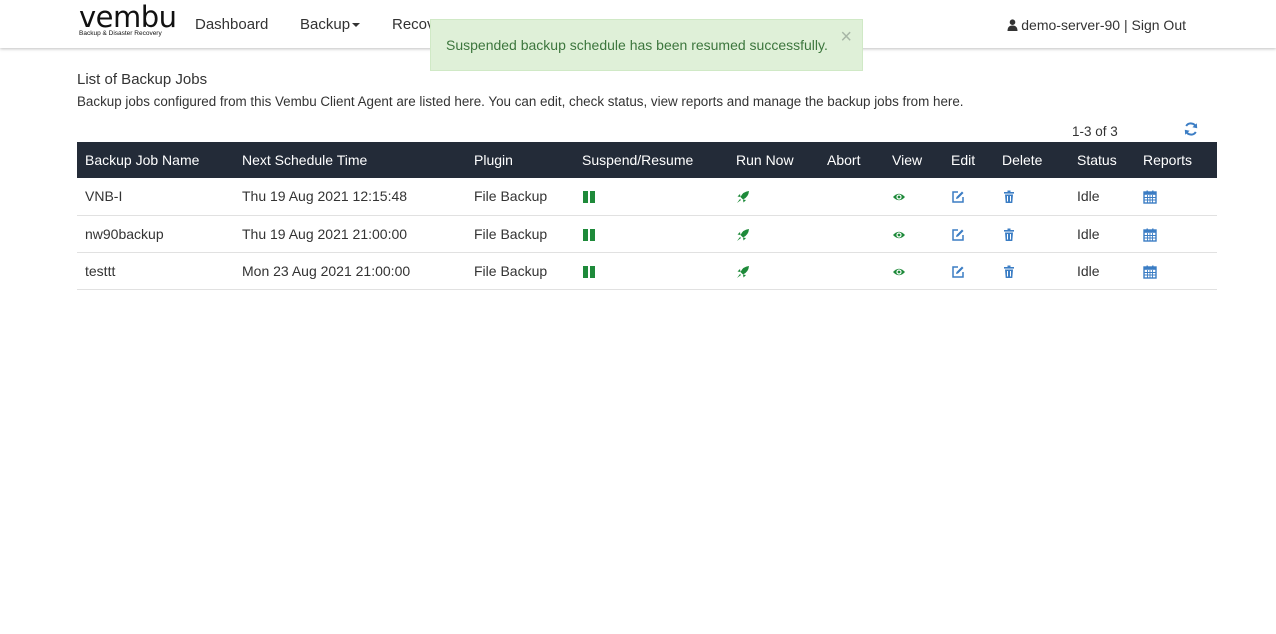 The image size is (1276, 634). Describe the element at coordinates (765, 160) in the screenshot. I see `col-run-now: Run Now` at that location.